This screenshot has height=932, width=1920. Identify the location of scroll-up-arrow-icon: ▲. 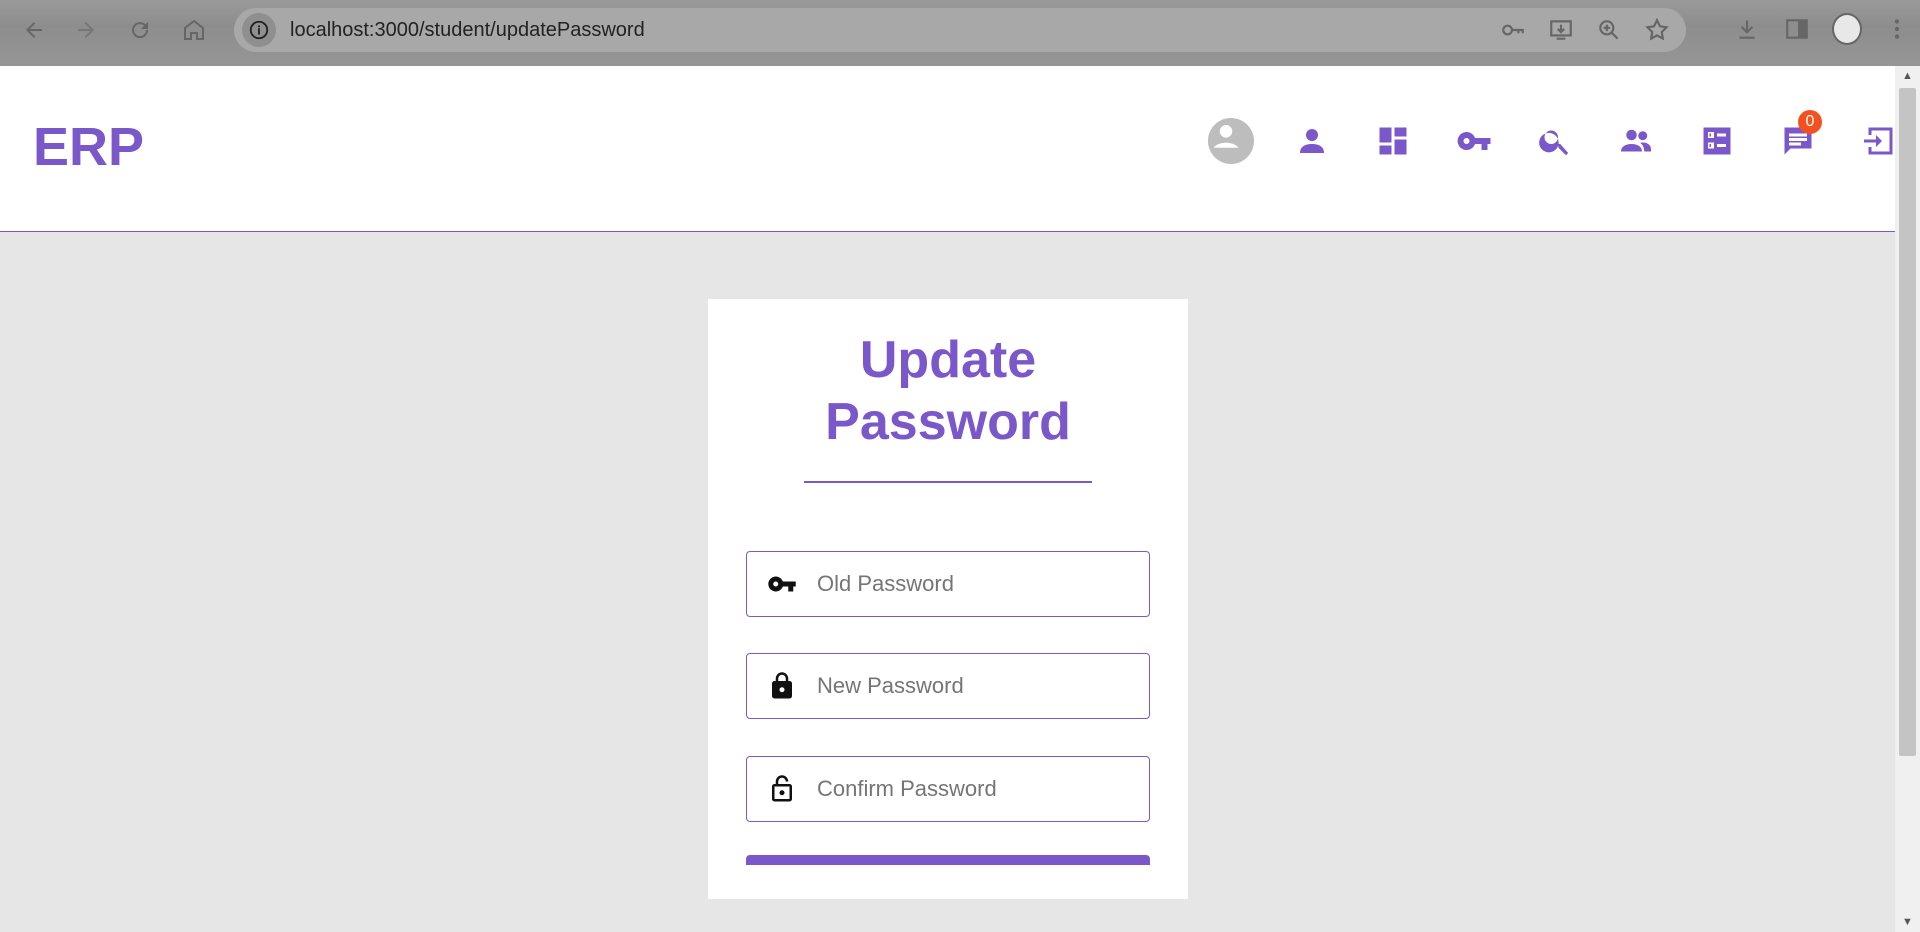
(1907, 76).